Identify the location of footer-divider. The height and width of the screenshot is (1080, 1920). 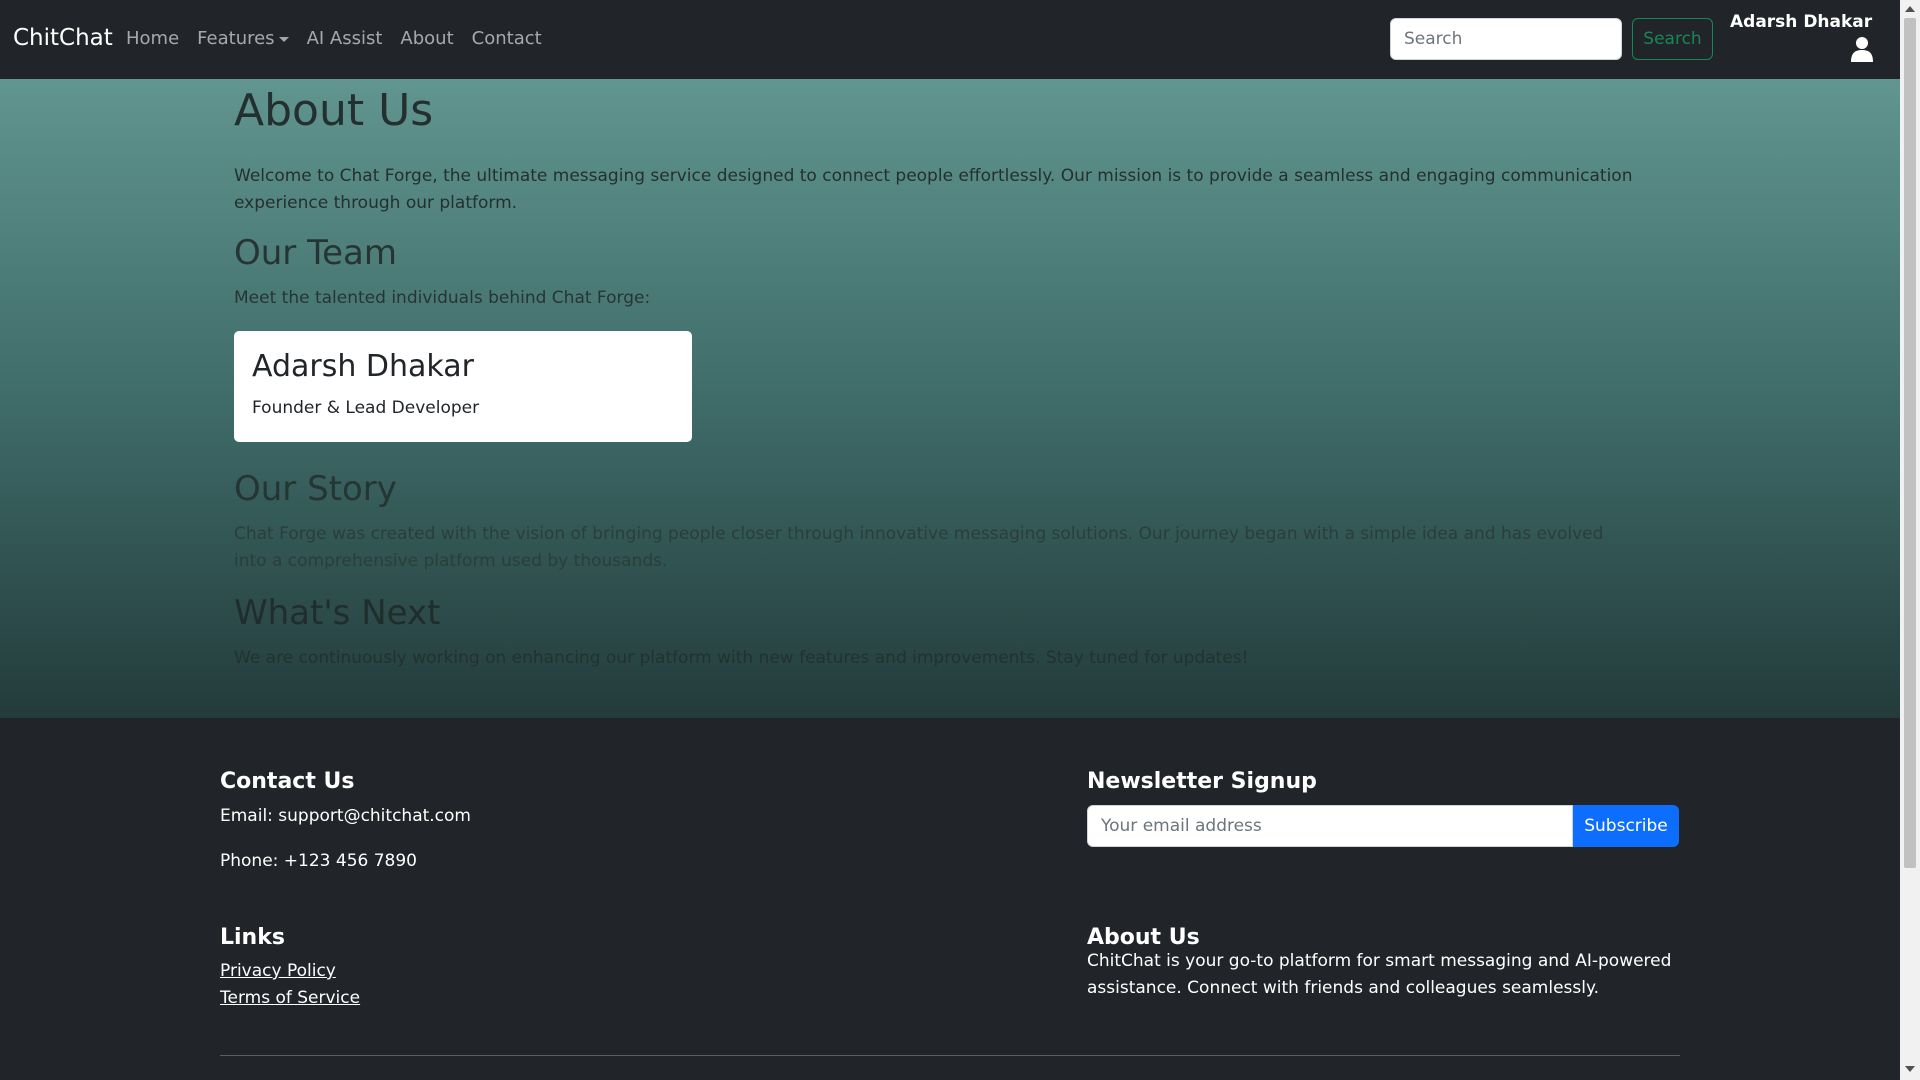
(950, 1055).